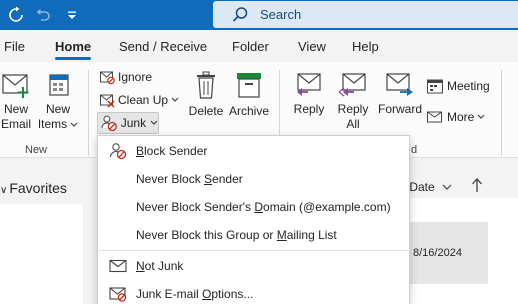 The width and height of the screenshot is (518, 304). Describe the element at coordinates (189, 178) in the screenshot. I see `menu-item-label: Never Block Sender` at that location.